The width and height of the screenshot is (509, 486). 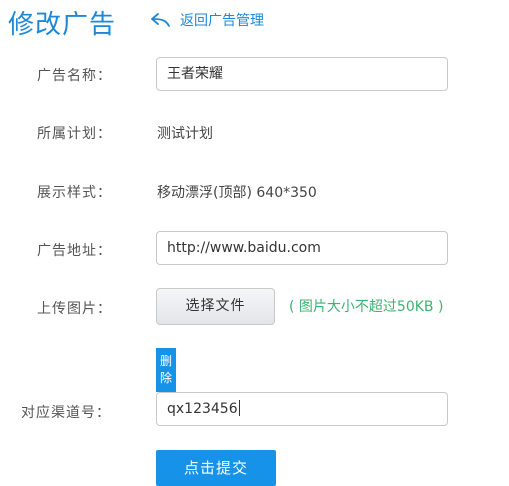 What do you see at coordinates (222, 21) in the screenshot?
I see `back-link-label: 返回广告管理` at bounding box center [222, 21].